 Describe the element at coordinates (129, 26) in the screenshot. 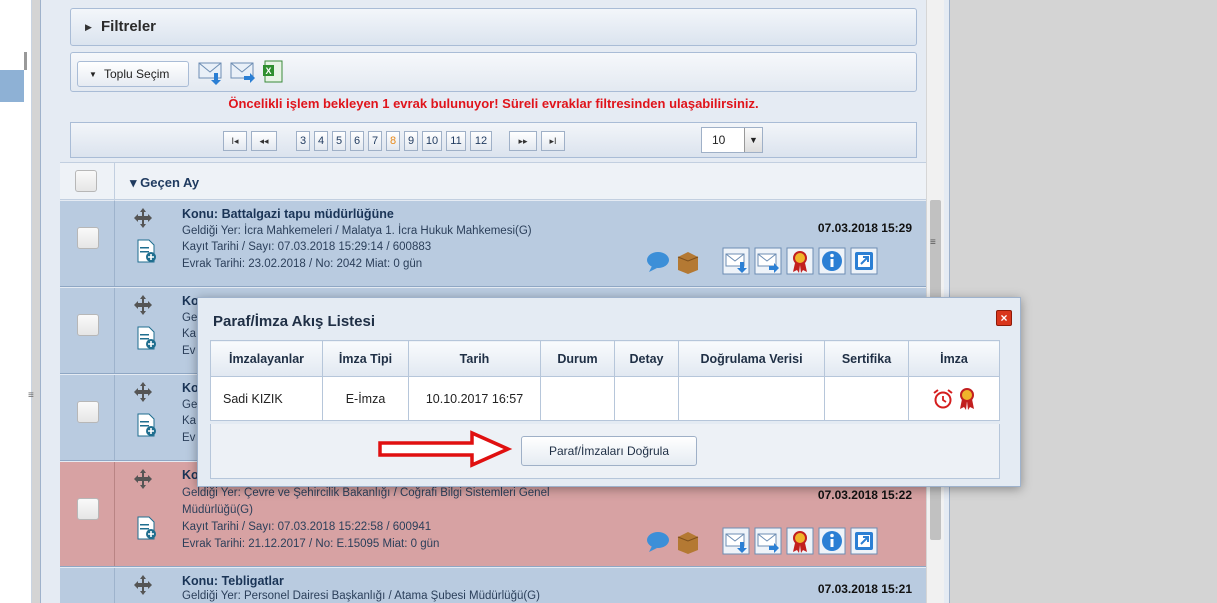

I see `filters-label: Filtreler` at that location.